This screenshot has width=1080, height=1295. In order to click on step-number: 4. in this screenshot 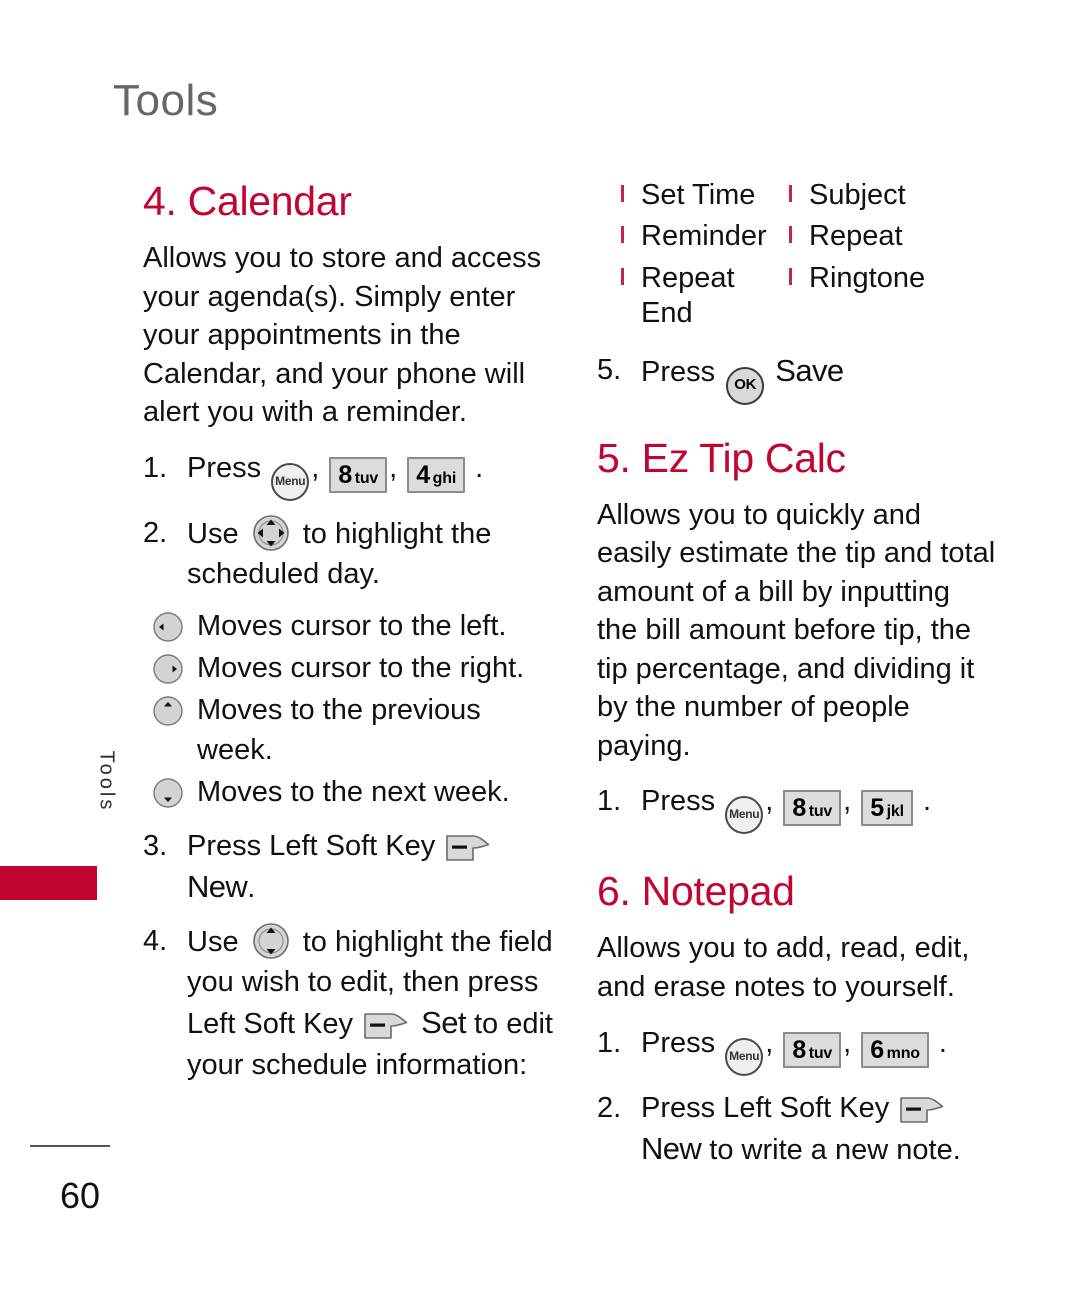, I will do `click(155, 940)`.